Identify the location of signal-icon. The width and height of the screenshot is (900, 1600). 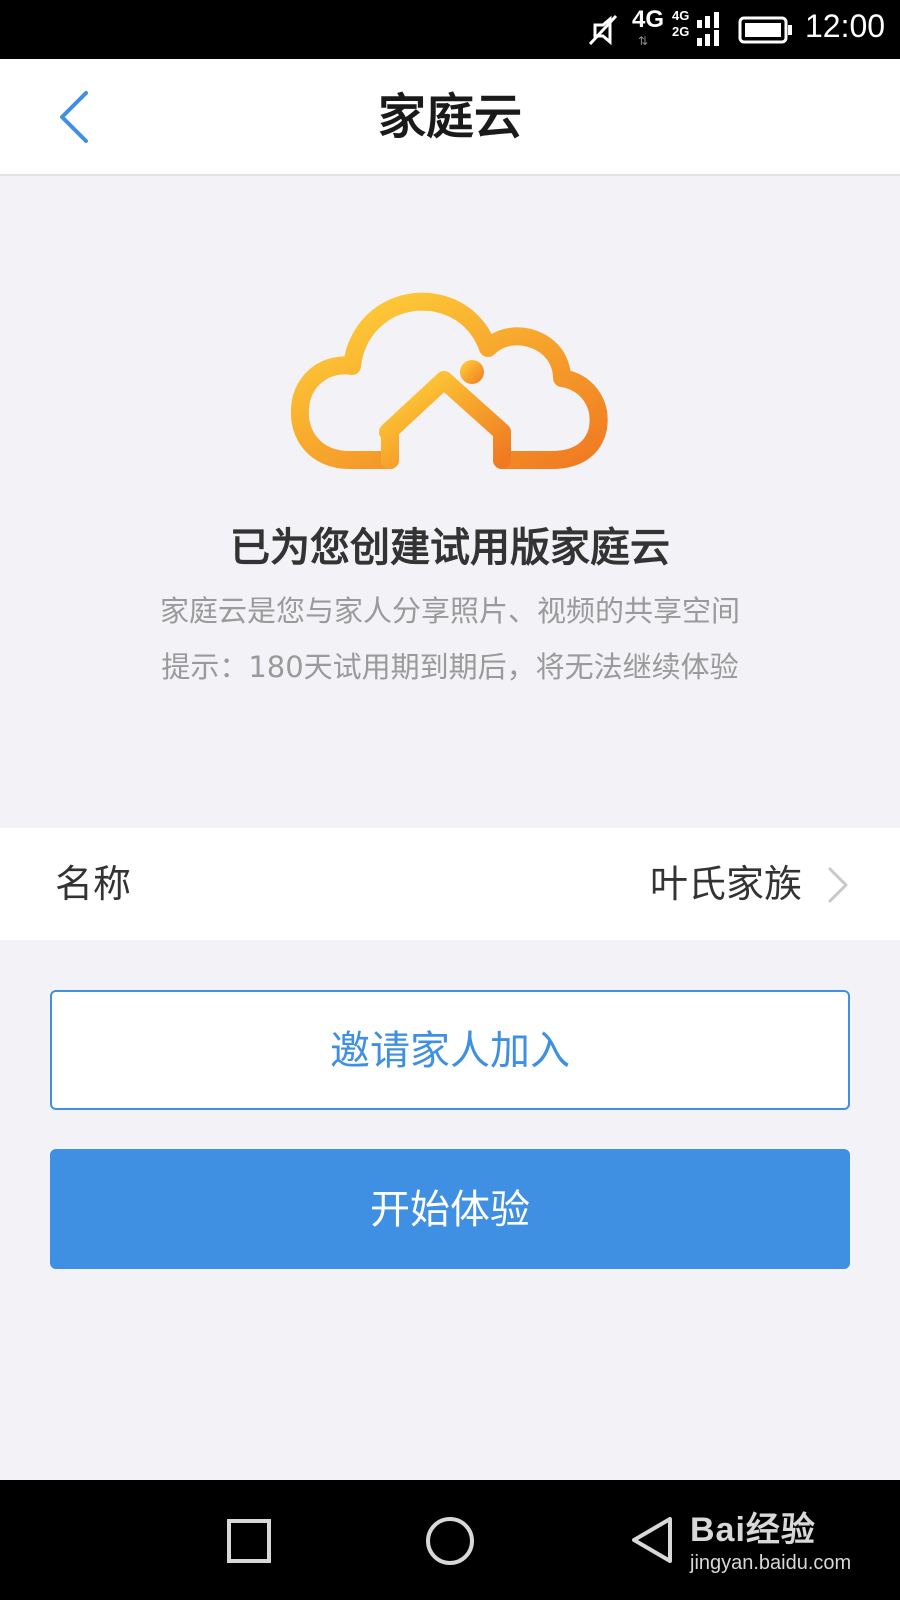
(708, 29).